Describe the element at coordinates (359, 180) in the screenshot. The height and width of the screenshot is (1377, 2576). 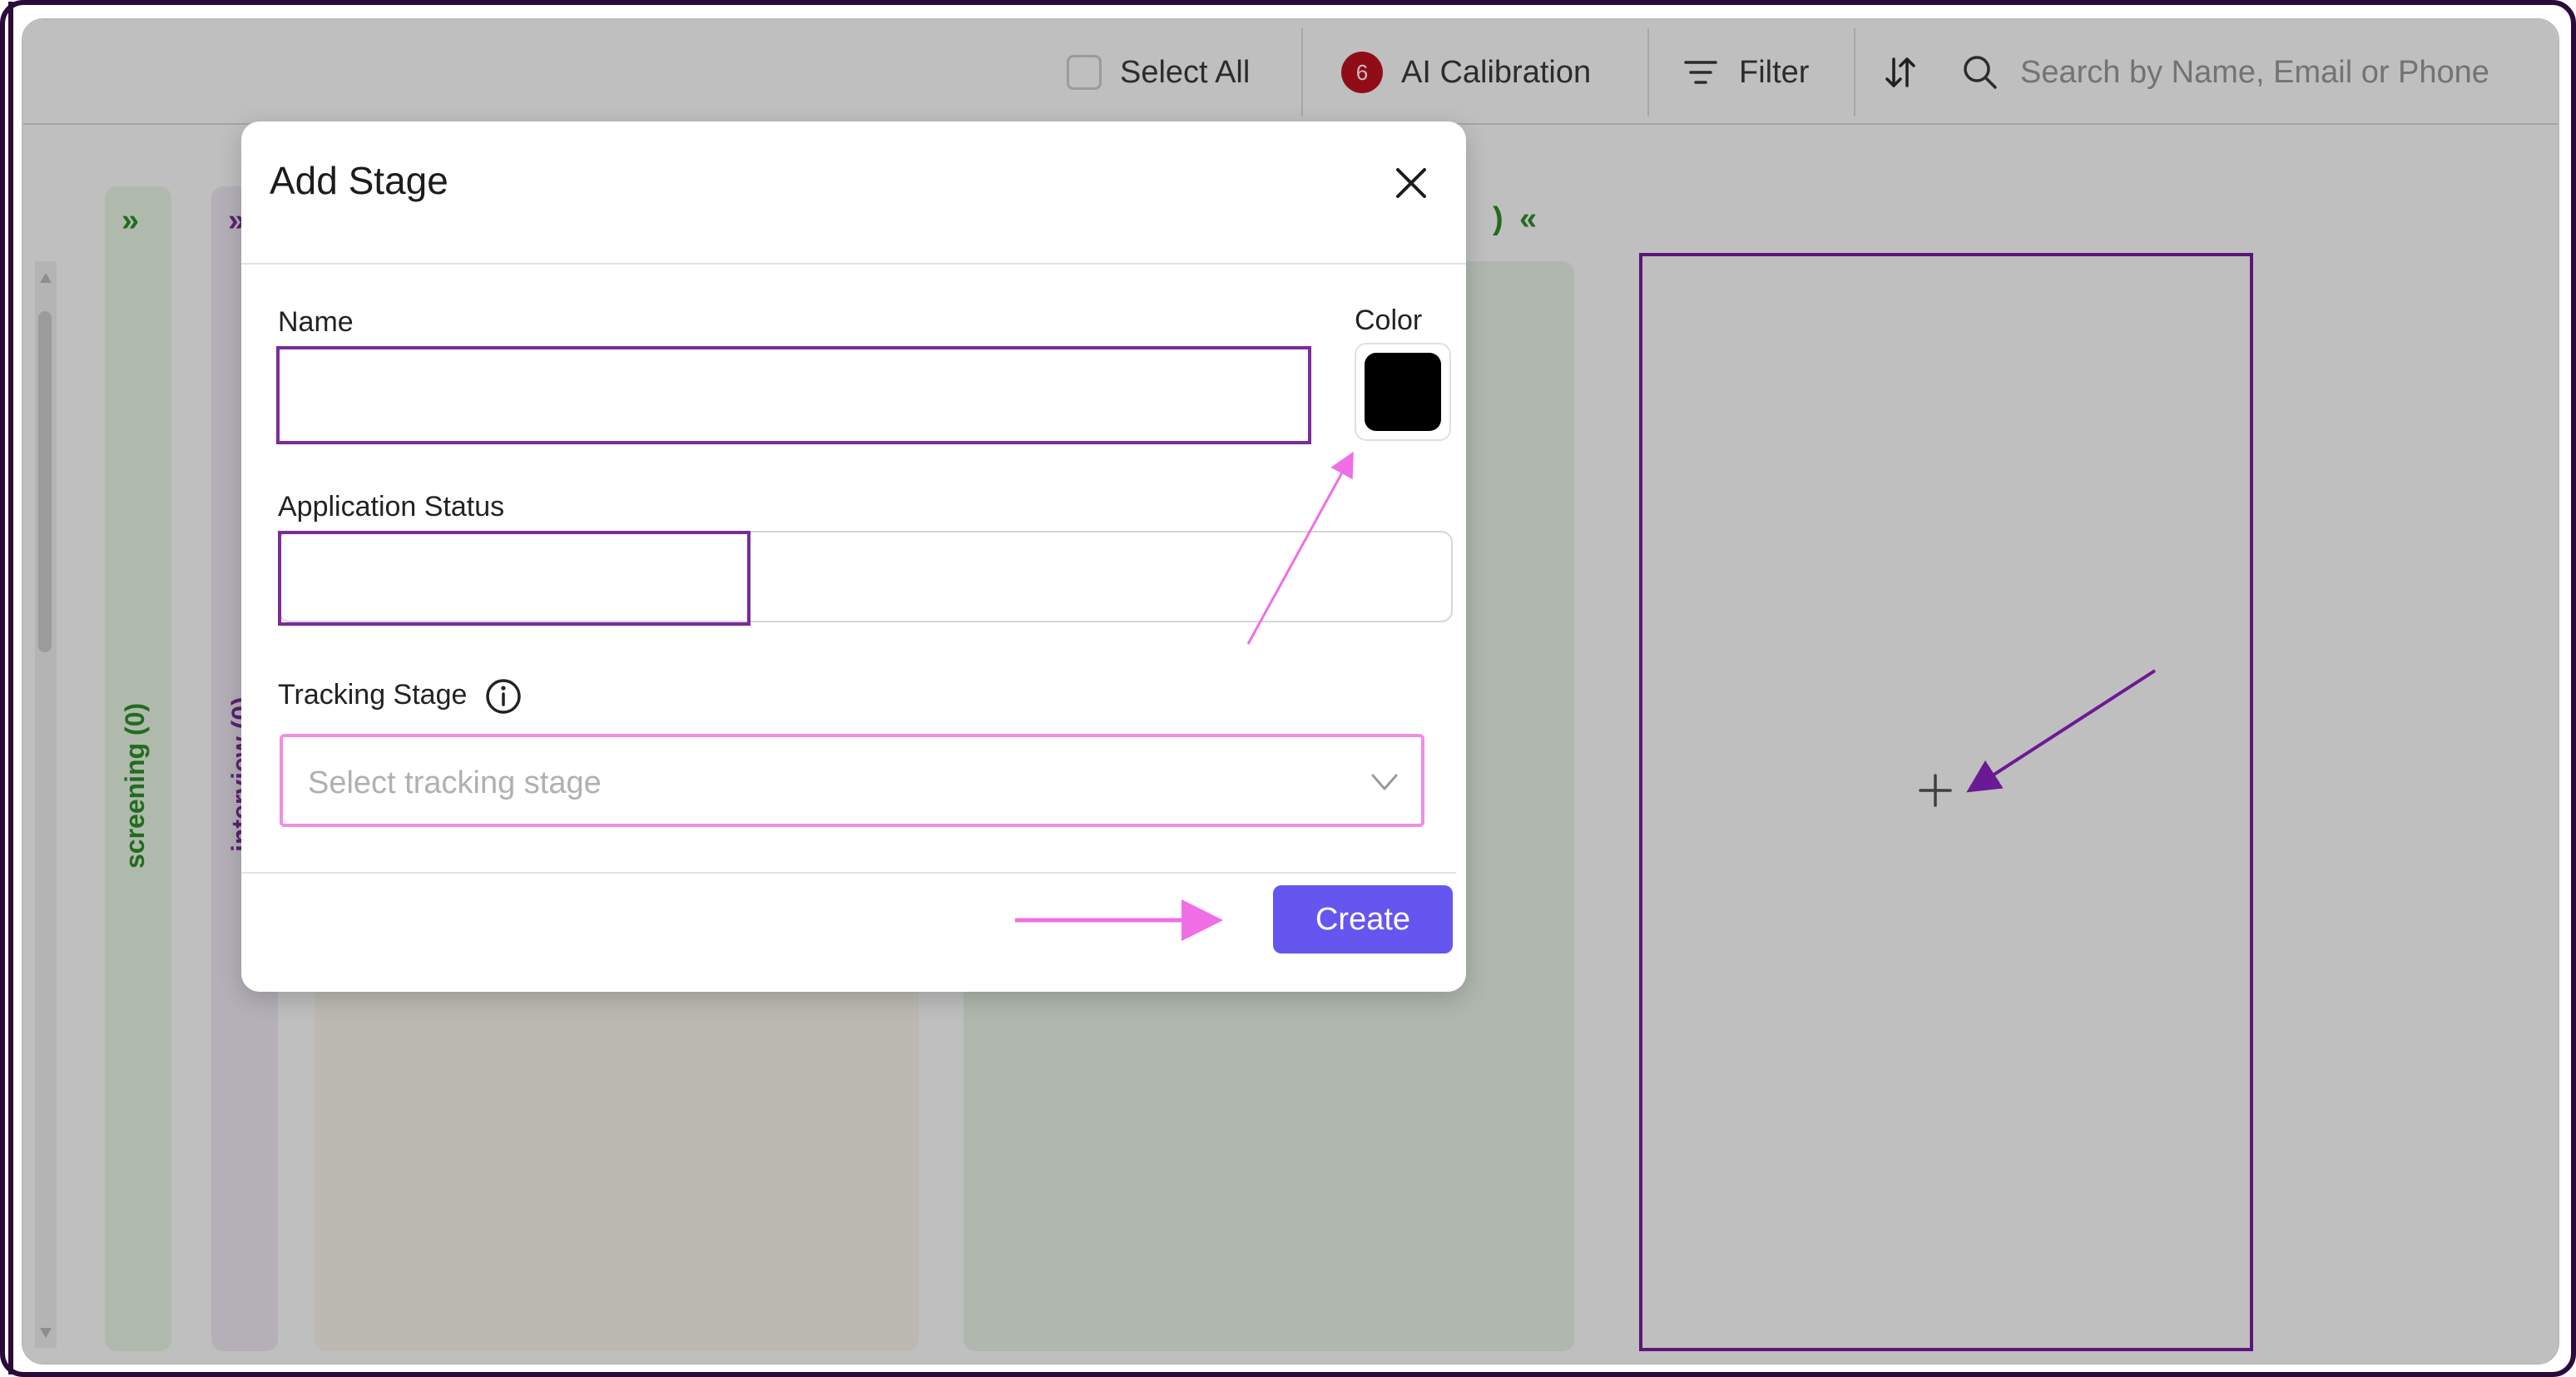
I see `modal-title: Add Stage` at that location.